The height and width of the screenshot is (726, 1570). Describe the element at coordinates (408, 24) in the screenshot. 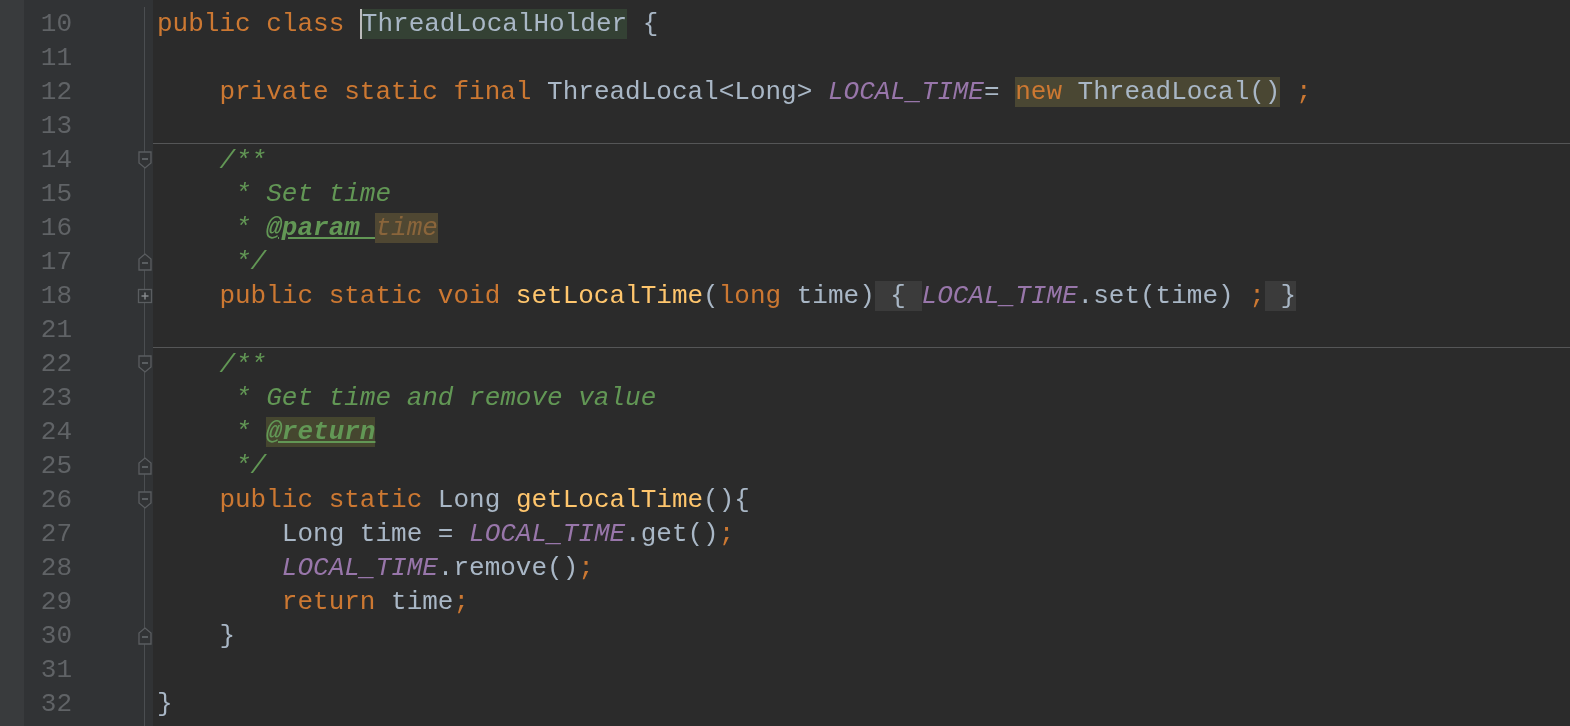

I see `code-line: public class ThreadLocalHolder {` at that location.